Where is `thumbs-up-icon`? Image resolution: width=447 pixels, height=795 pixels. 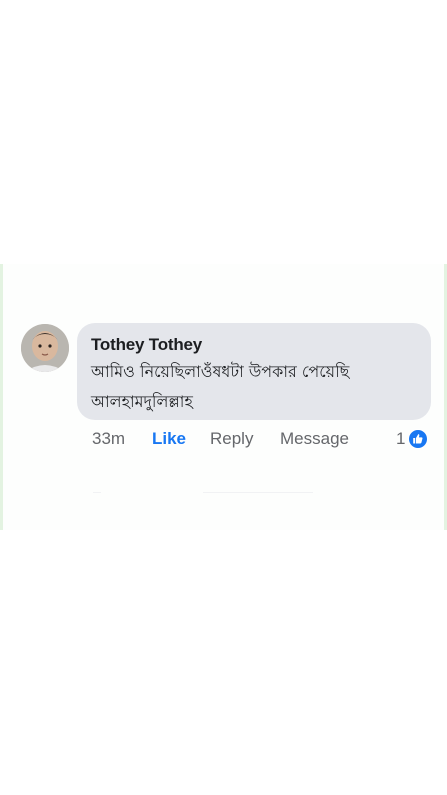 thumbs-up-icon is located at coordinates (418, 439).